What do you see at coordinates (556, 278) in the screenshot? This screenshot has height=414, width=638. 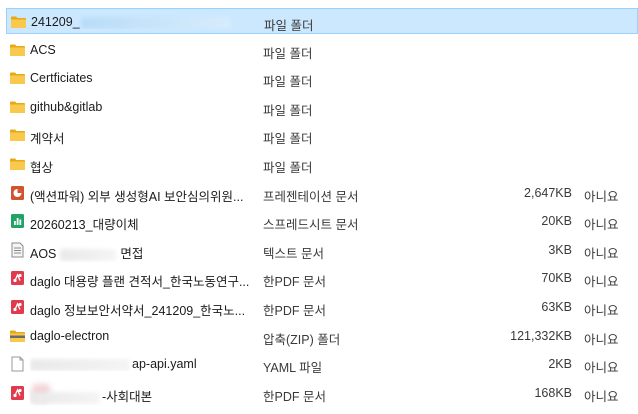 I see `file-size: 70KB` at bounding box center [556, 278].